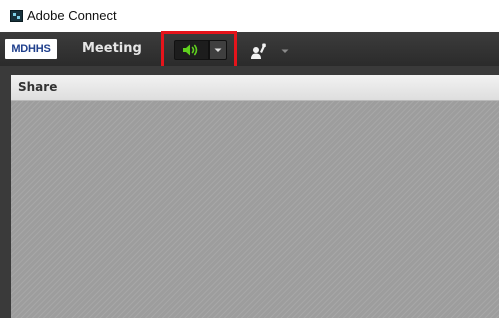 The width and height of the screenshot is (499, 318). What do you see at coordinates (16, 16) in the screenshot?
I see `adobe-connect-icon` at bounding box center [16, 16].